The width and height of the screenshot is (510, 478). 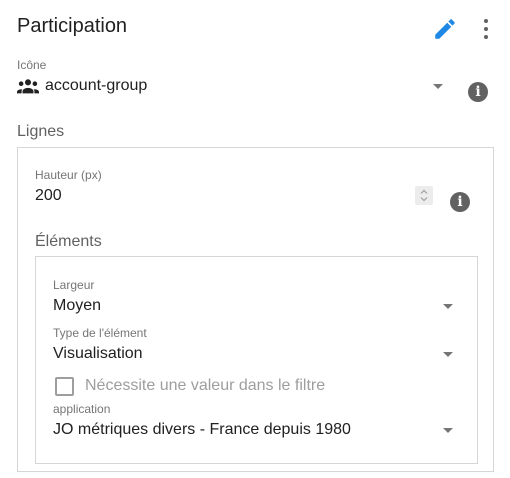 What do you see at coordinates (205, 385) in the screenshot?
I see `require-filter-label: Nécessite une valeur dans le filtre` at bounding box center [205, 385].